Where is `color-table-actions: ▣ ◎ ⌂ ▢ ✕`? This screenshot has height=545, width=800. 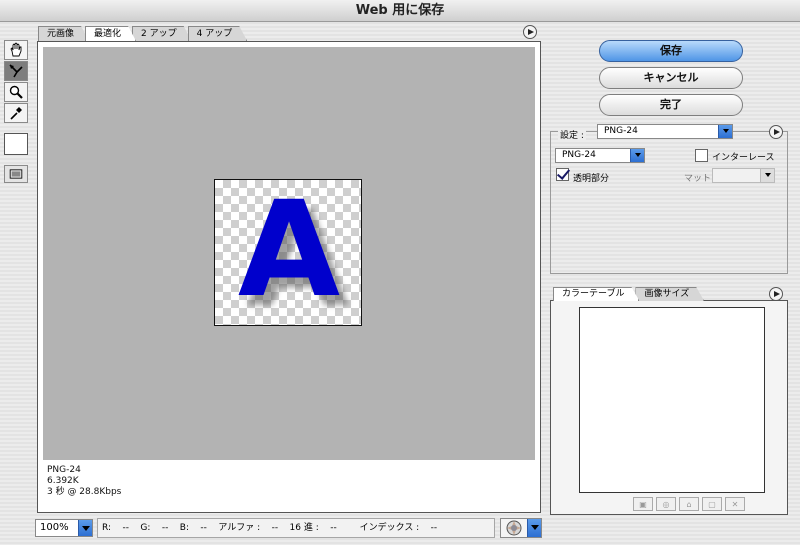
color-table-actions: ▣ ◎ ⌂ ▢ ✕ is located at coordinates (690, 504).